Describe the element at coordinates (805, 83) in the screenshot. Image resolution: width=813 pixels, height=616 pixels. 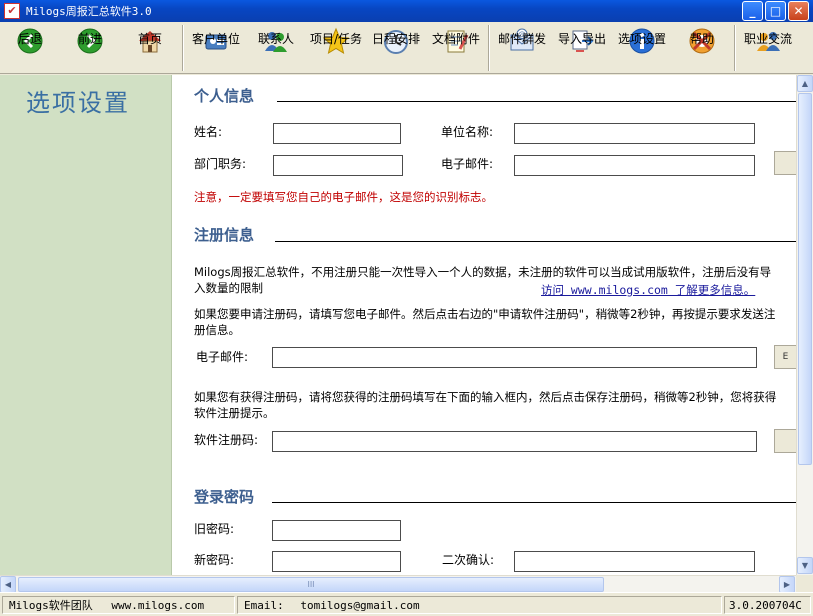
I see `scroll-up-button: ▲` at that location.